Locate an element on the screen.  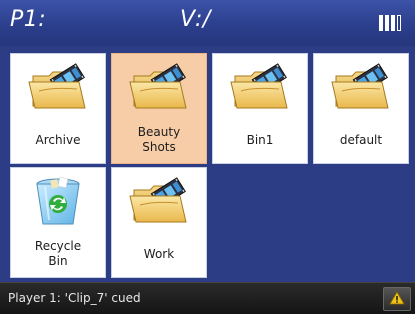
folder-tile-default: default is located at coordinates (361, 108).